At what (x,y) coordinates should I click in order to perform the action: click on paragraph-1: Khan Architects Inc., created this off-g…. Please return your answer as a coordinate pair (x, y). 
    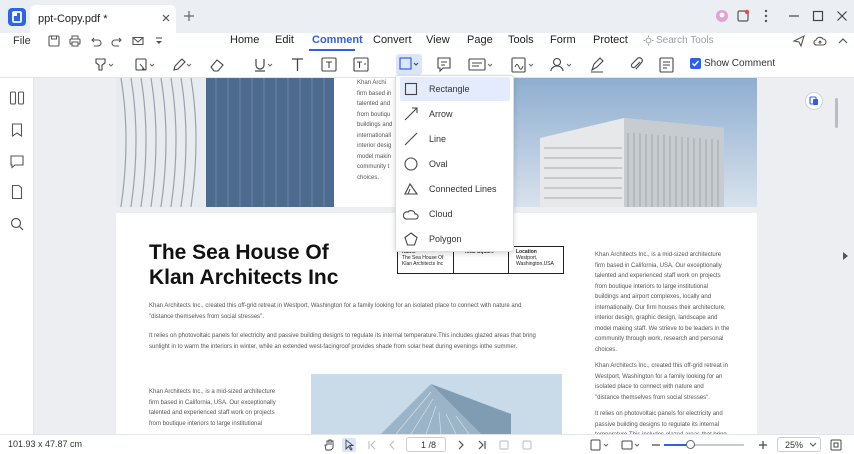
    Looking at the image, I should click on (335, 311).